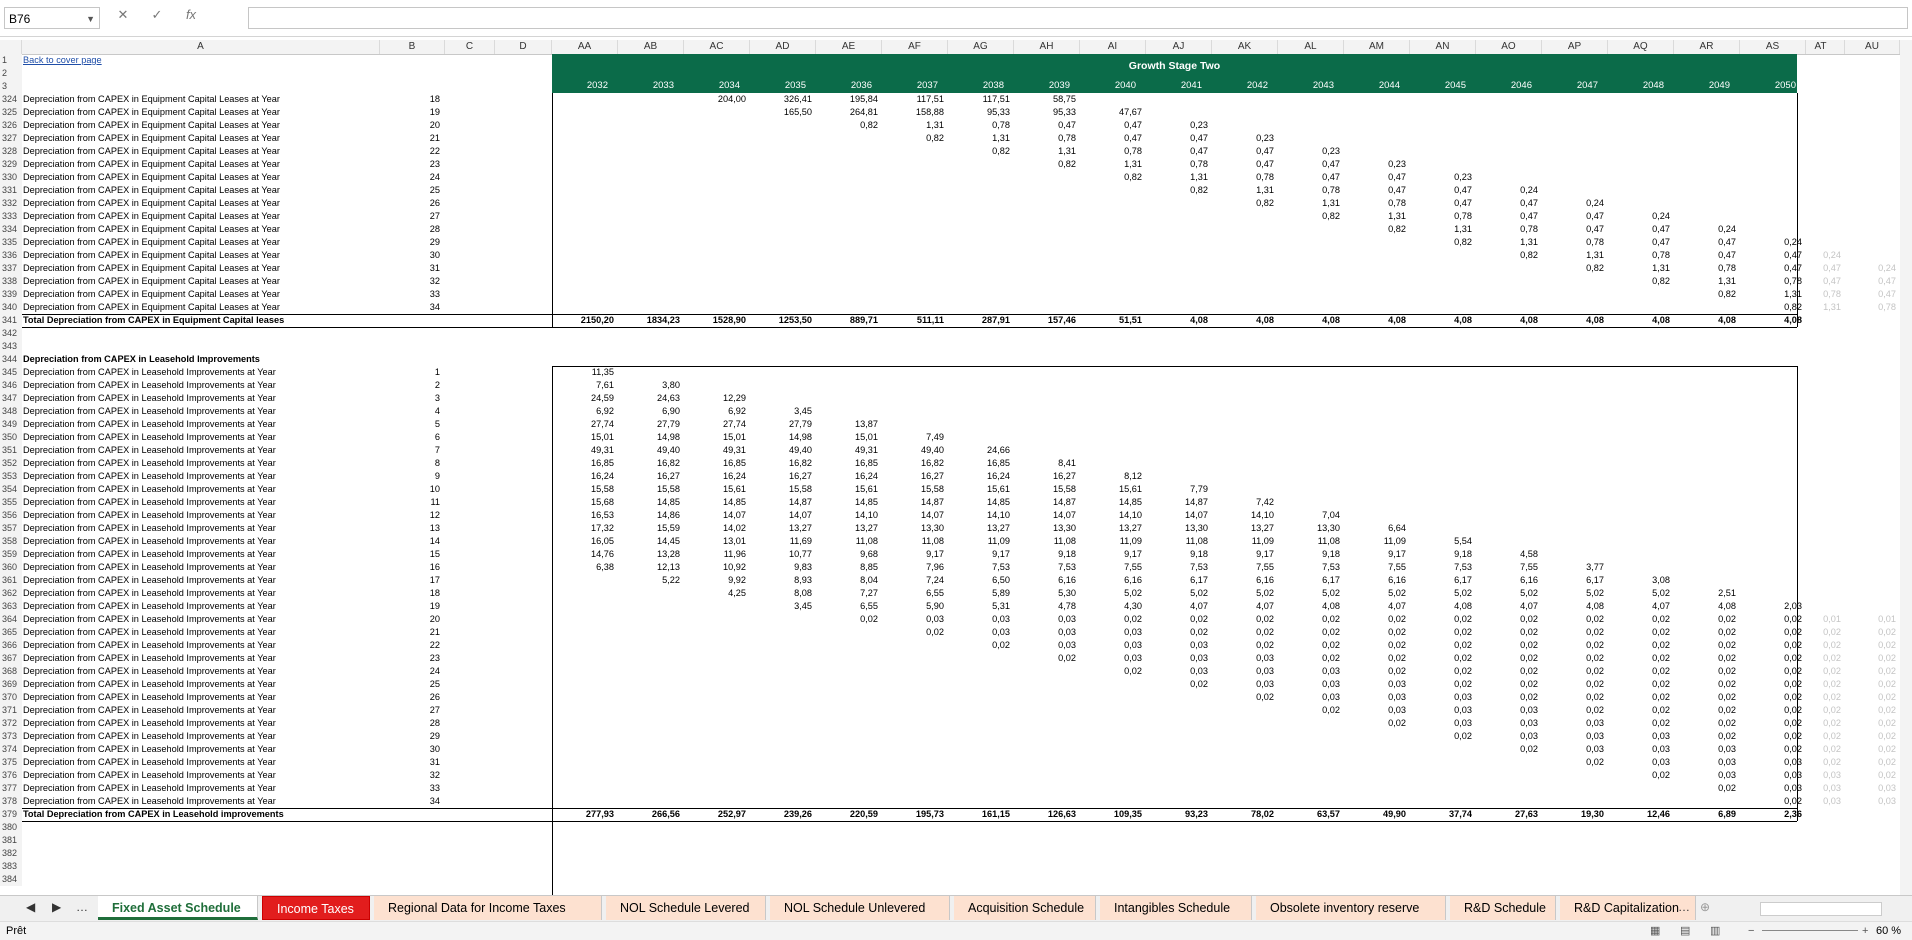  What do you see at coordinates (783, 463) in the screenshot?
I see `cell-value: 16,82` at bounding box center [783, 463].